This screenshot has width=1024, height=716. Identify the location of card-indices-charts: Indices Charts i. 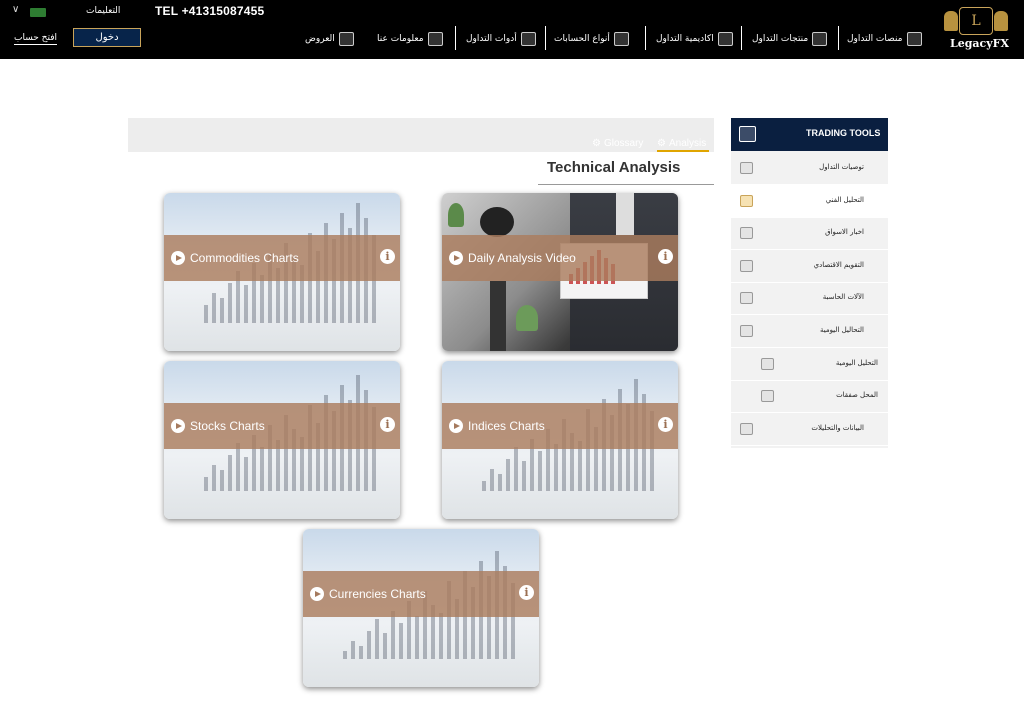
(560, 440).